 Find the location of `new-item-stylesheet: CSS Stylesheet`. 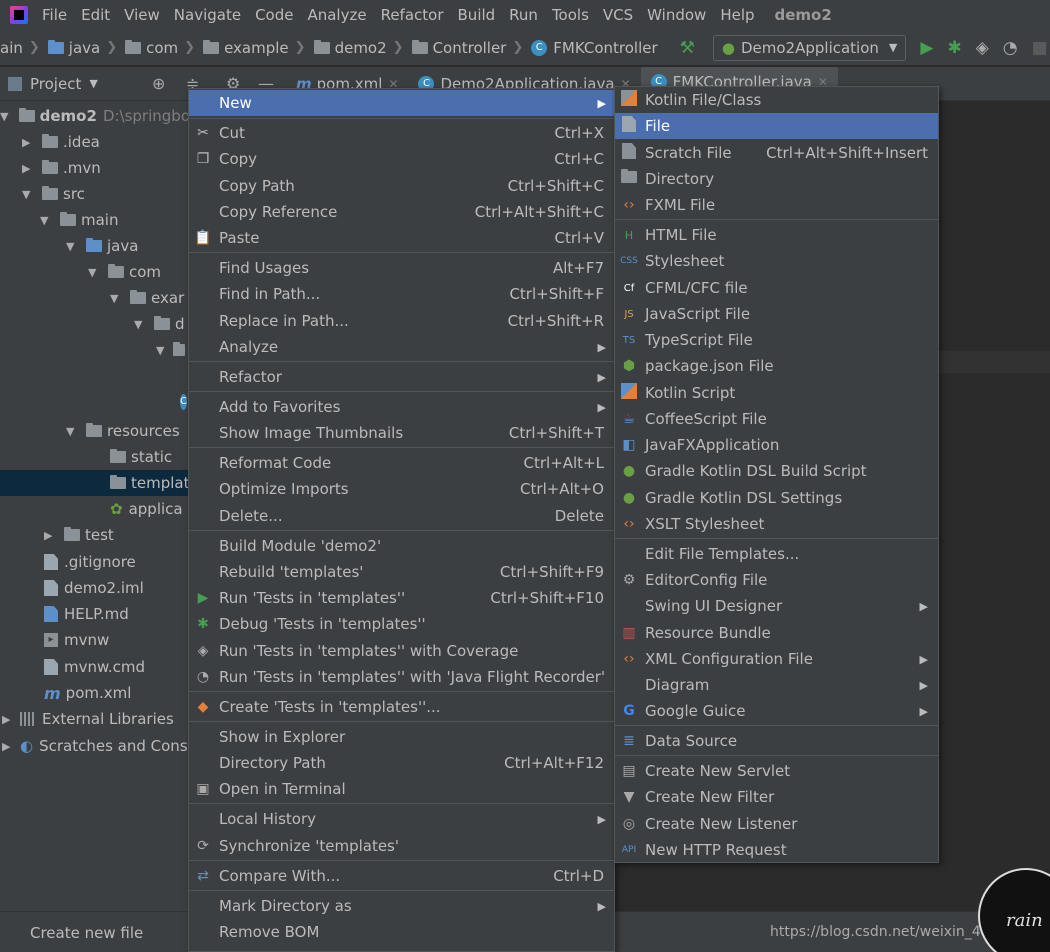

new-item-stylesheet: CSS Stylesheet is located at coordinates (776, 261).